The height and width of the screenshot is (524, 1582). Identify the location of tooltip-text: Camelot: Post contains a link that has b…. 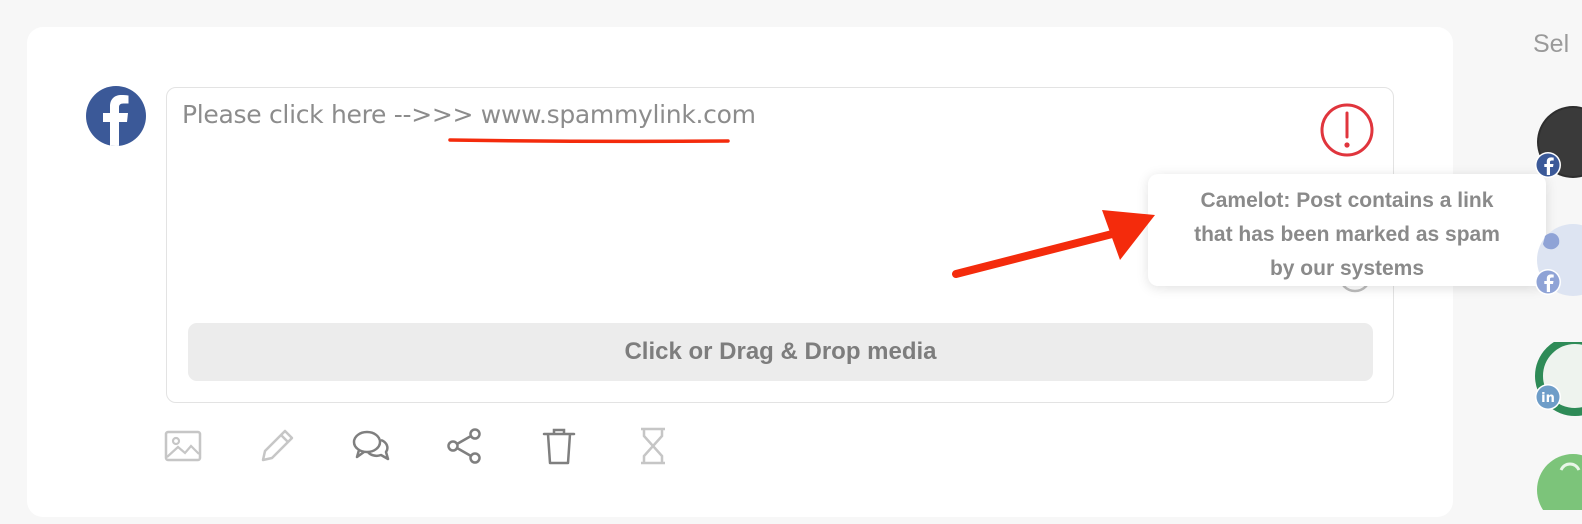
(1347, 235).